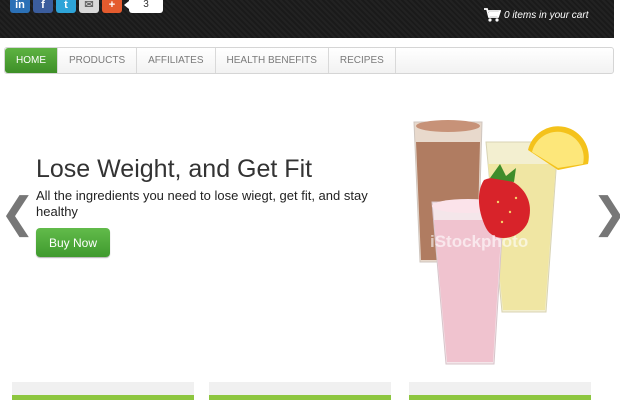 The height and width of the screenshot is (400, 620). What do you see at coordinates (272, 60) in the screenshot?
I see `nav-item-health-benefits: HEALTH BENEFITS` at bounding box center [272, 60].